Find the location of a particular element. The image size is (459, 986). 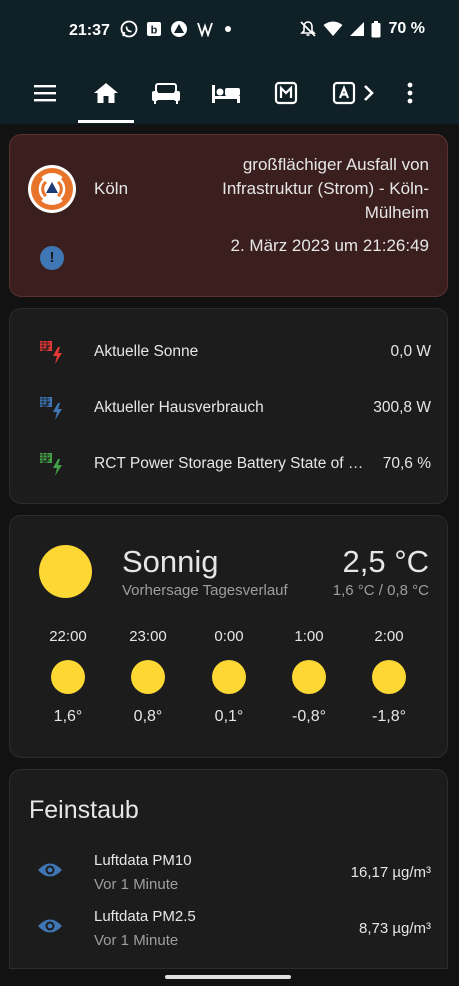

chevron-right-icon is located at coordinates (369, 93).